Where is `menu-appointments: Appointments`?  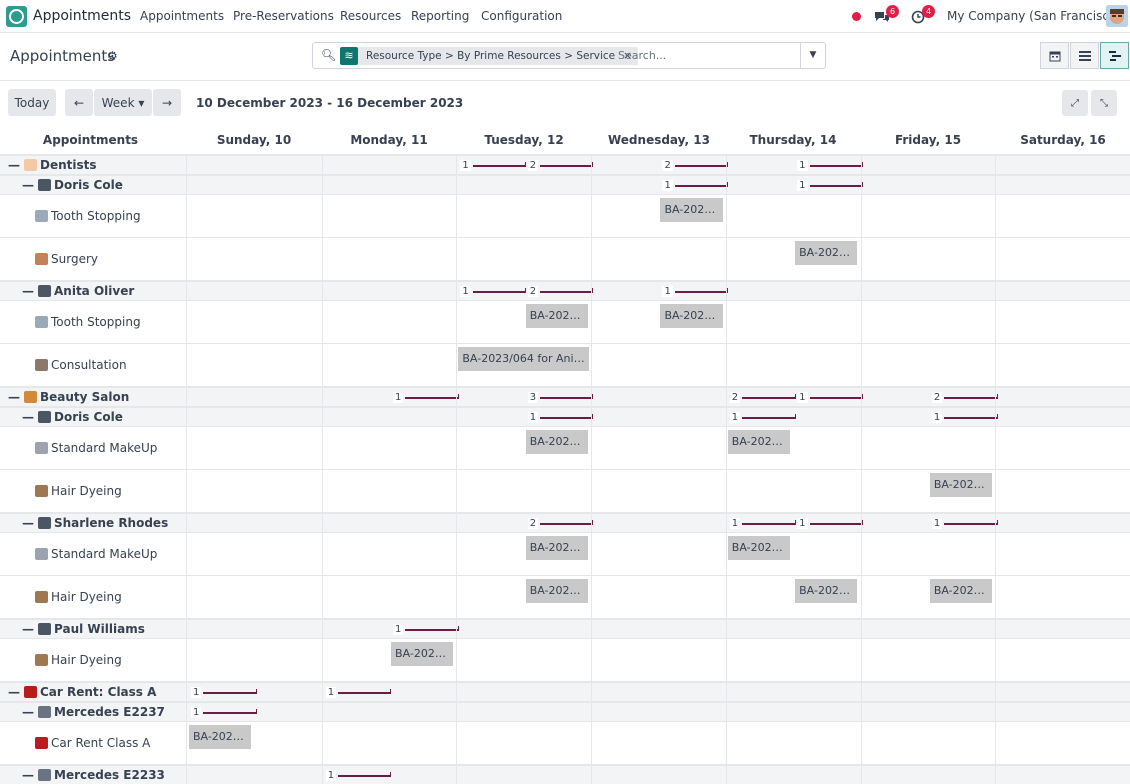
menu-appointments: Appointments is located at coordinates (182, 16).